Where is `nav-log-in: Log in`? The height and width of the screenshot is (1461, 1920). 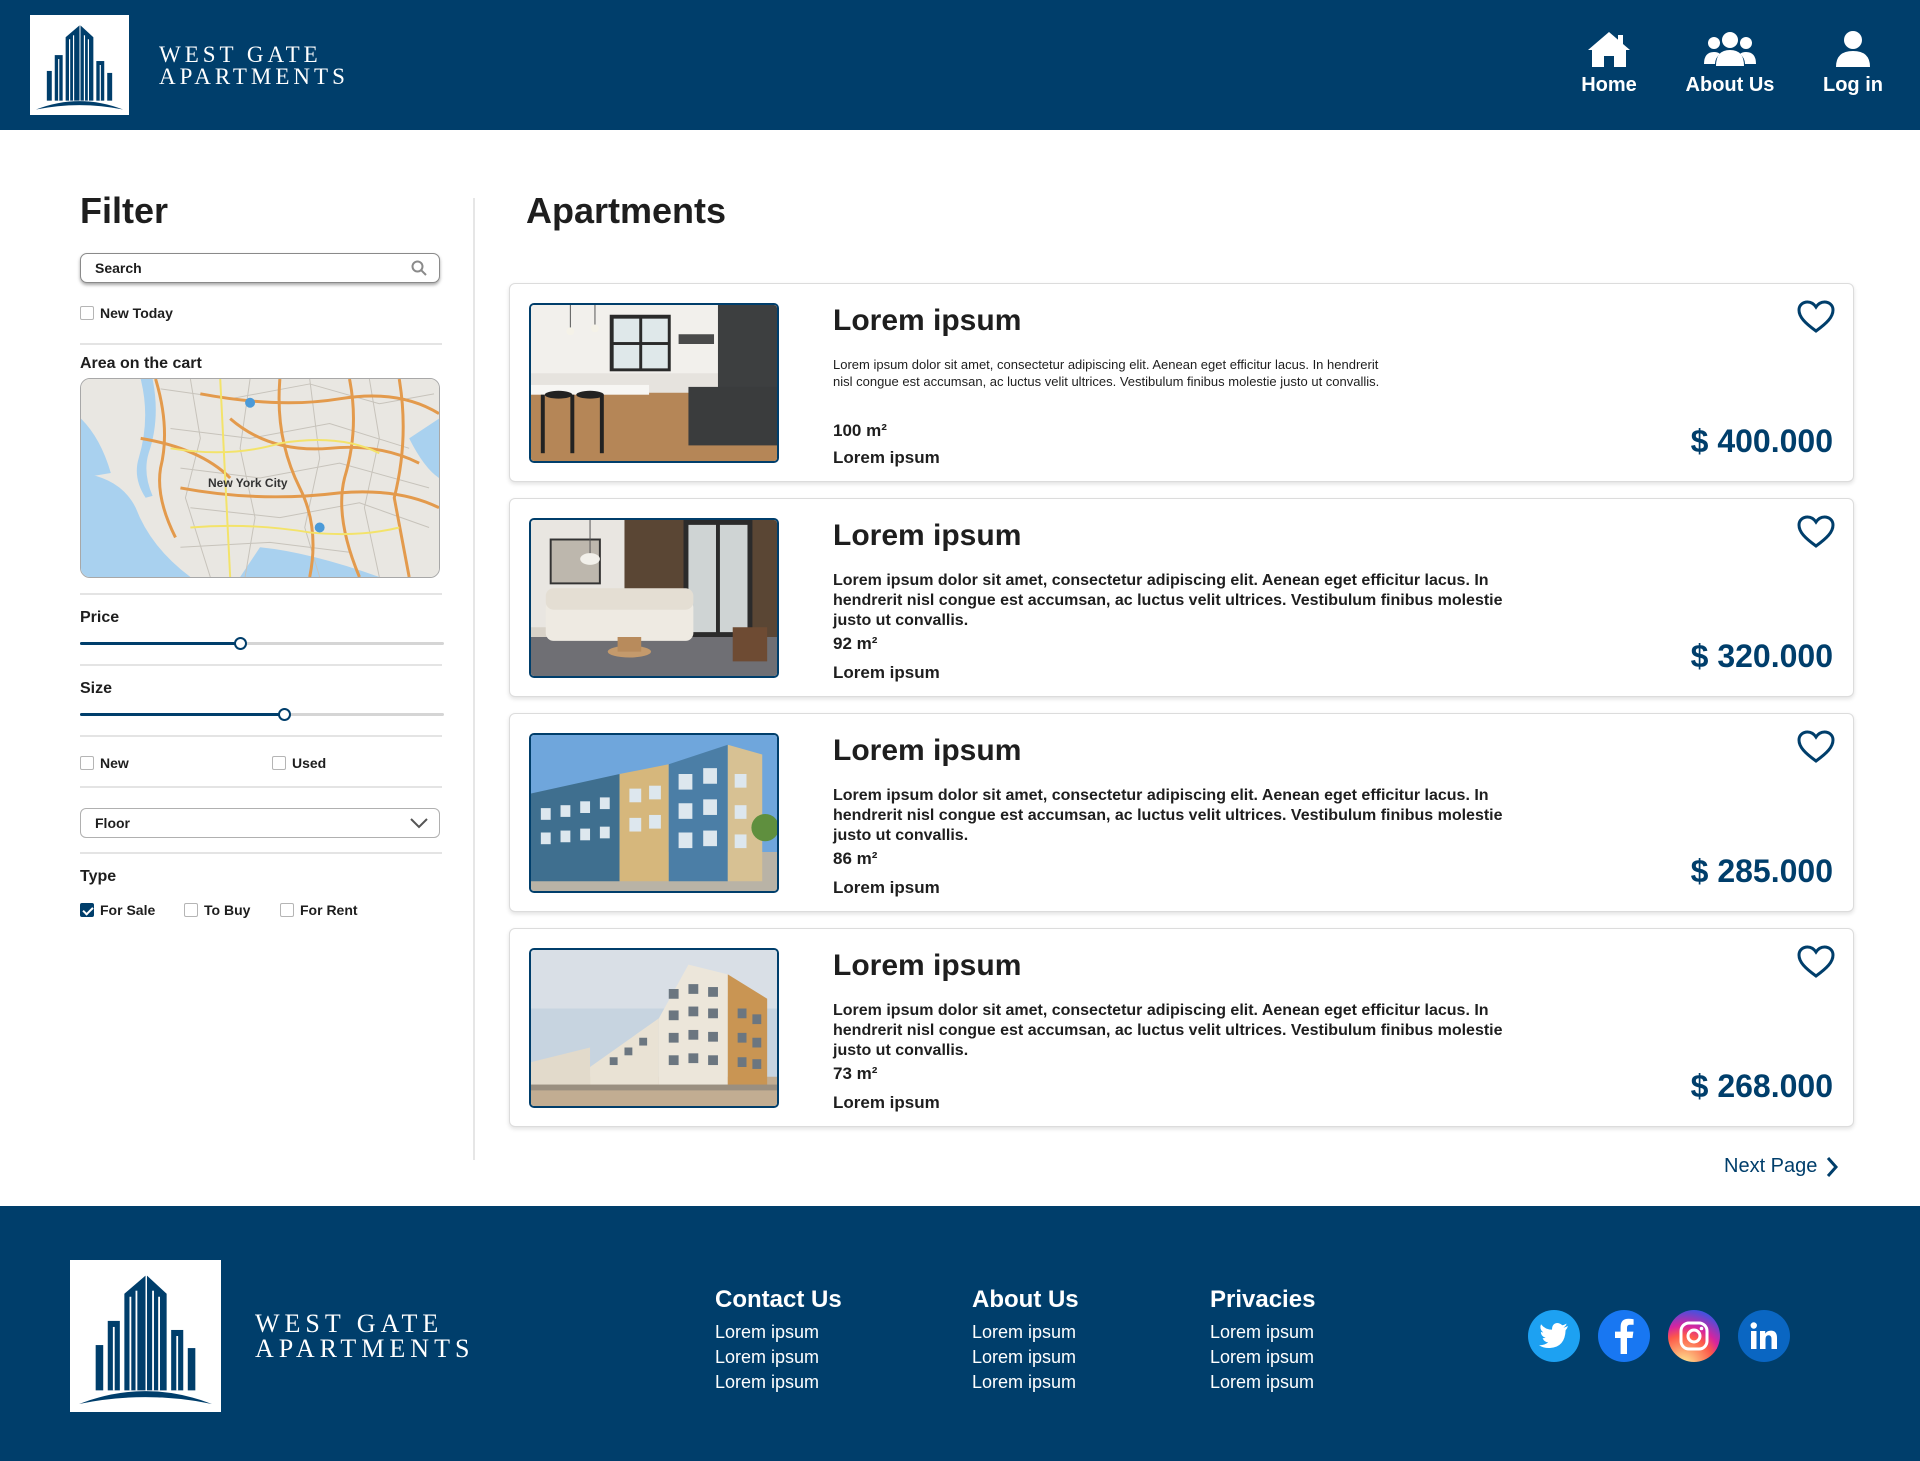 nav-log-in: Log in is located at coordinates (1853, 65).